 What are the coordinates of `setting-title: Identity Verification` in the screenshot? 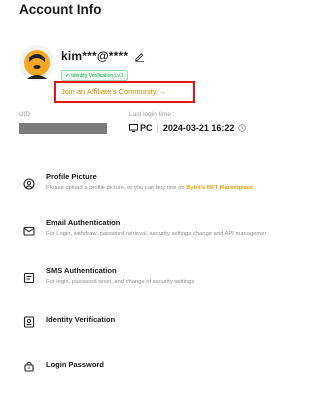 It's located at (81, 319).